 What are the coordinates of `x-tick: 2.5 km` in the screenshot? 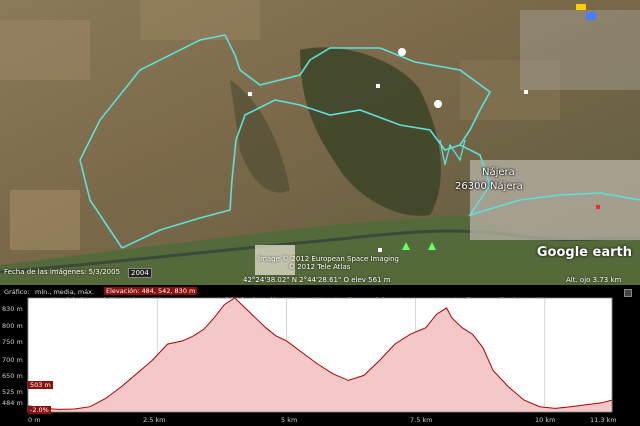 It's located at (154, 420).